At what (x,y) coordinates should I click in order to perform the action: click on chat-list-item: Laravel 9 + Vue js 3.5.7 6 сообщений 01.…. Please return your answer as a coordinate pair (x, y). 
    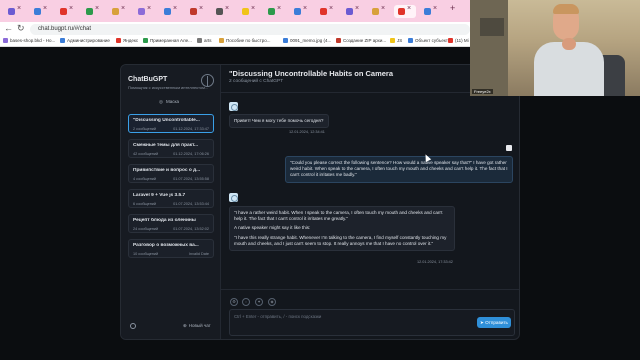
    Looking at the image, I should click on (171, 198).